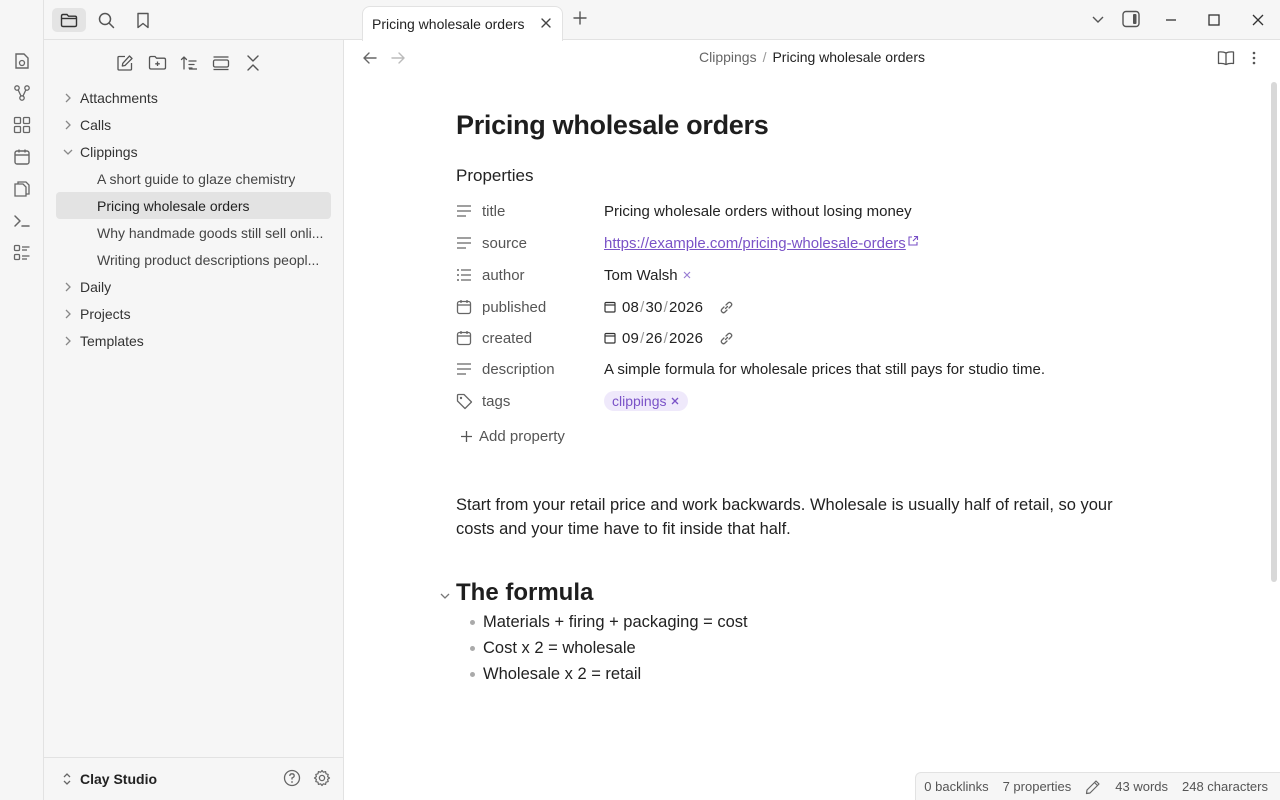 Image resolution: width=1280 pixels, height=800 pixels. I want to click on file-label: Pricing wholesale orders, so click(173, 205).